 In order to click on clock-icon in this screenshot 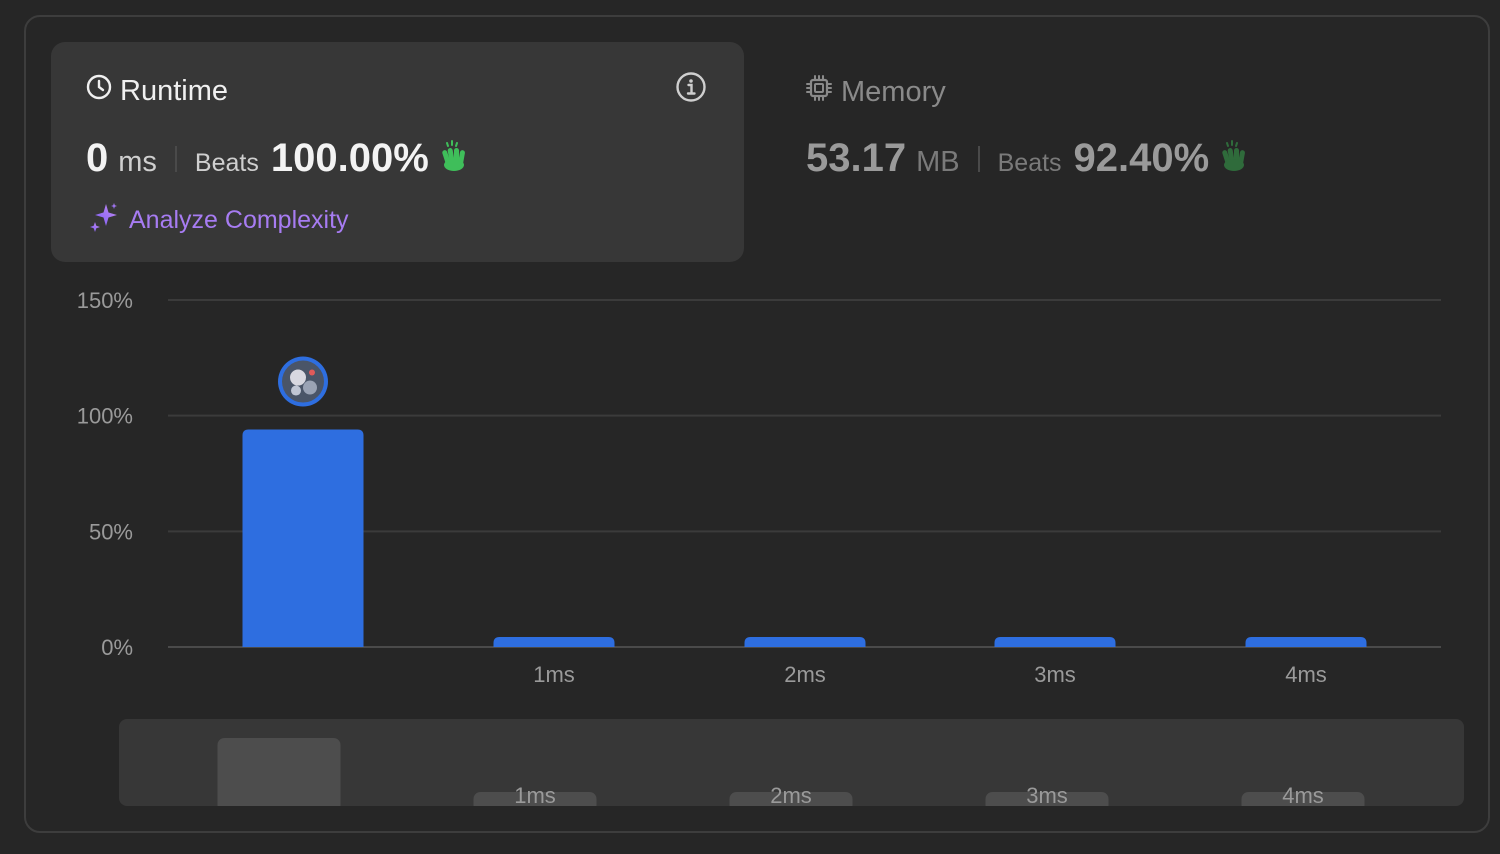, I will do `click(99, 91)`.